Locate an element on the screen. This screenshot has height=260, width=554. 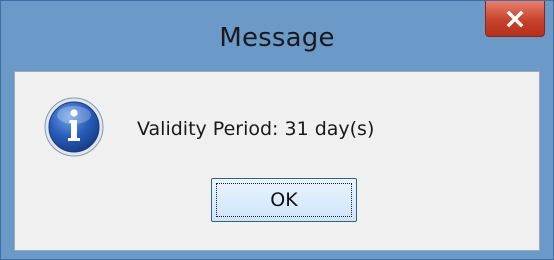
close-icon is located at coordinates (515, 18).